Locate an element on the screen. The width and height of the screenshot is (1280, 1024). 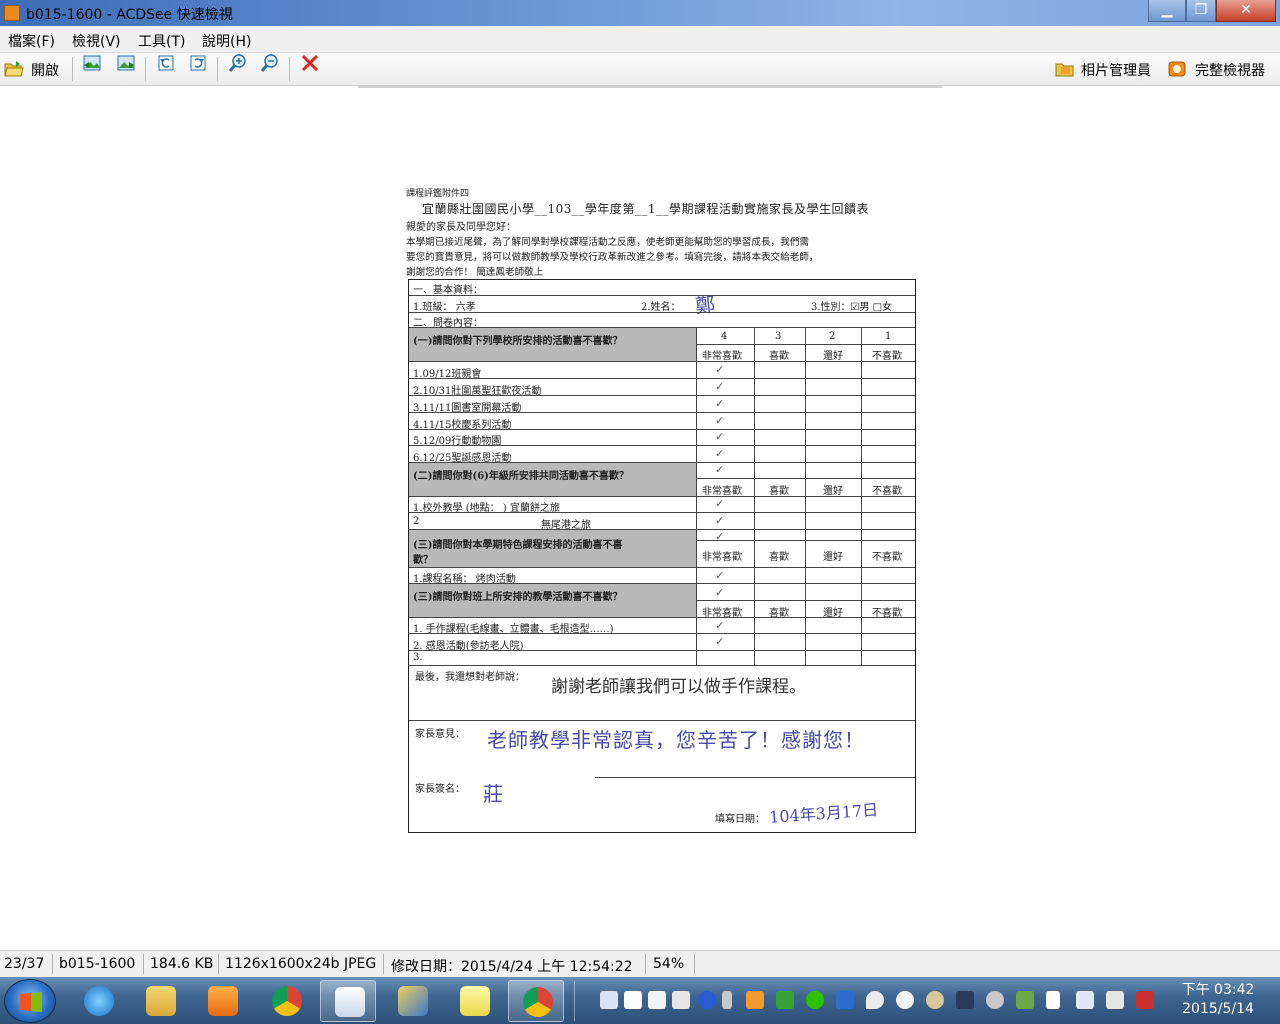
photo-manager-button: 相片管理員 is located at coordinates (1107, 70).